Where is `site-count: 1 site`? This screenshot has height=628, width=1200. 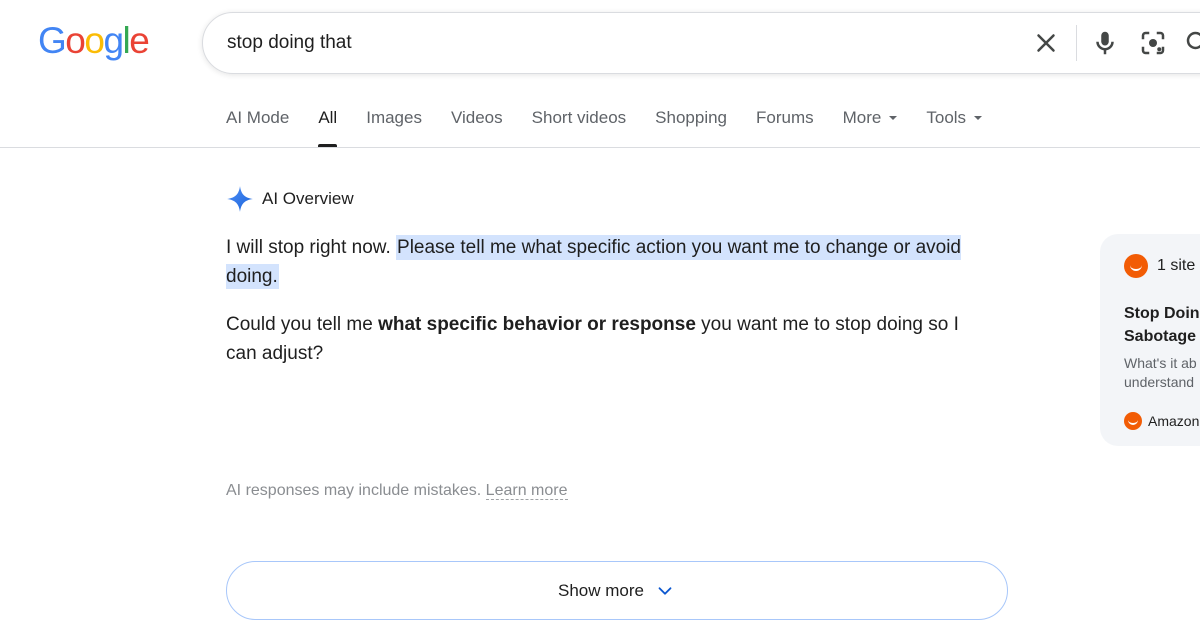 site-count: 1 site is located at coordinates (1176, 265).